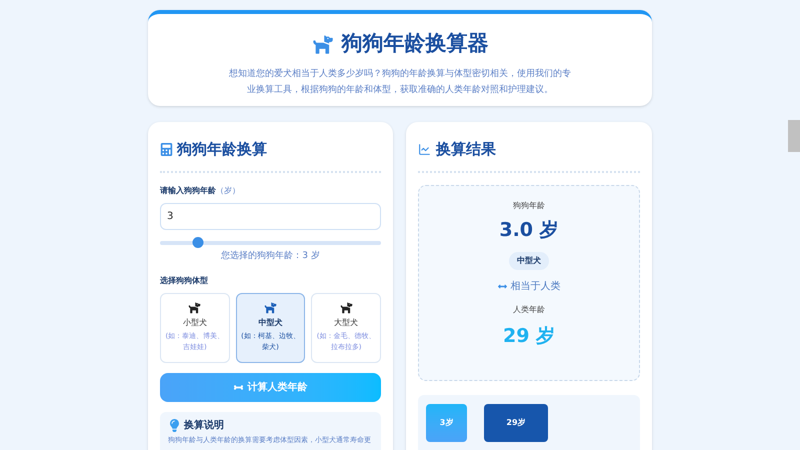 Image resolution: width=800 pixels, height=450 pixels. I want to click on age-input: 3, so click(270, 216).